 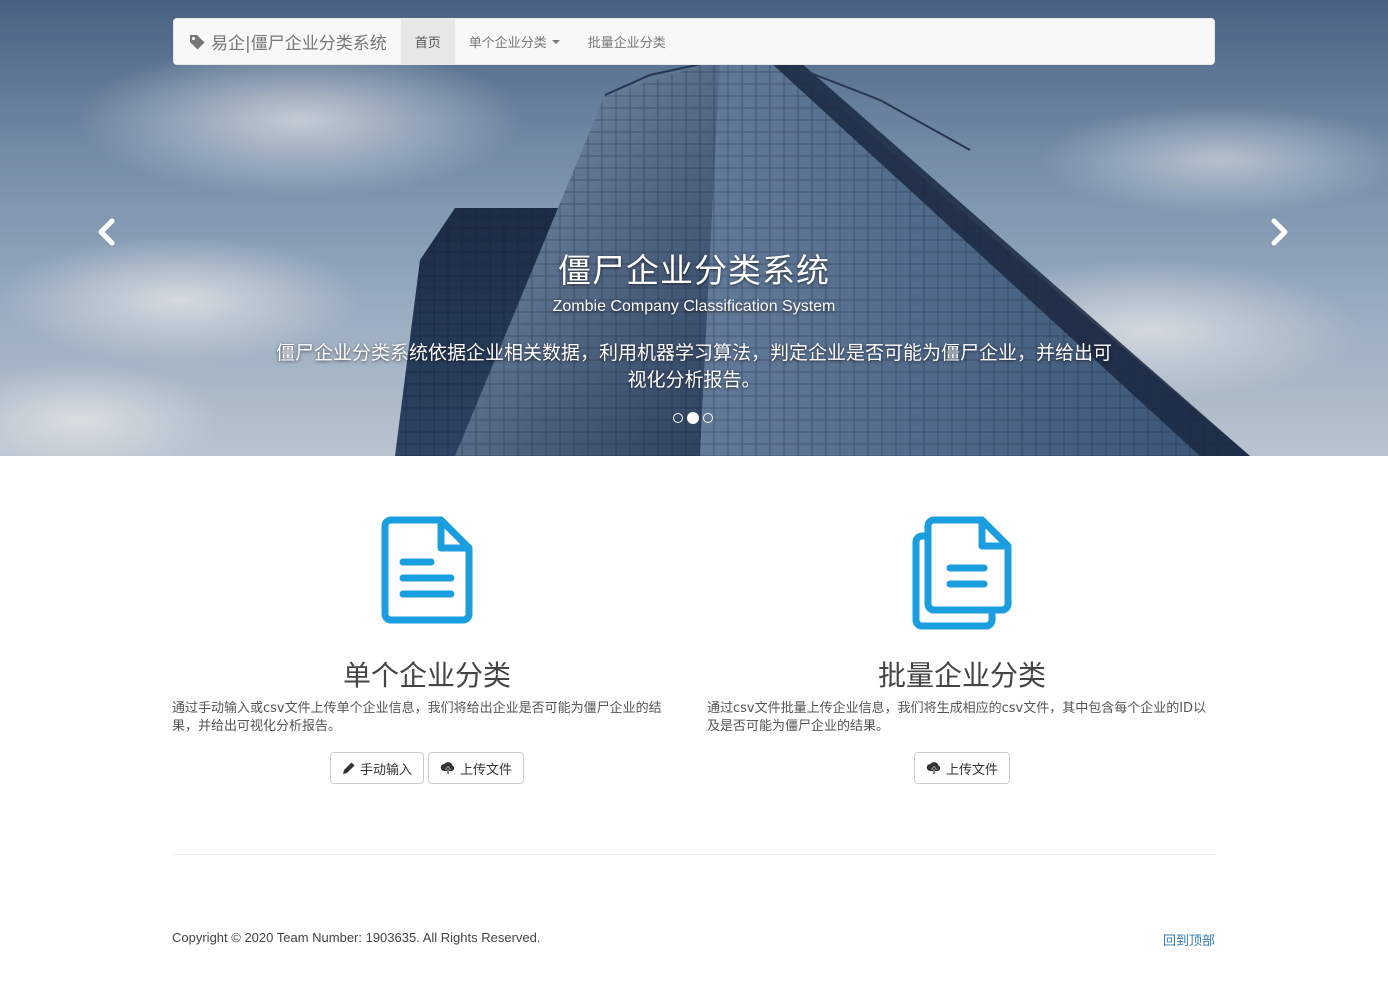 What do you see at coordinates (1279, 232) in the screenshot?
I see `chevron-right-icon` at bounding box center [1279, 232].